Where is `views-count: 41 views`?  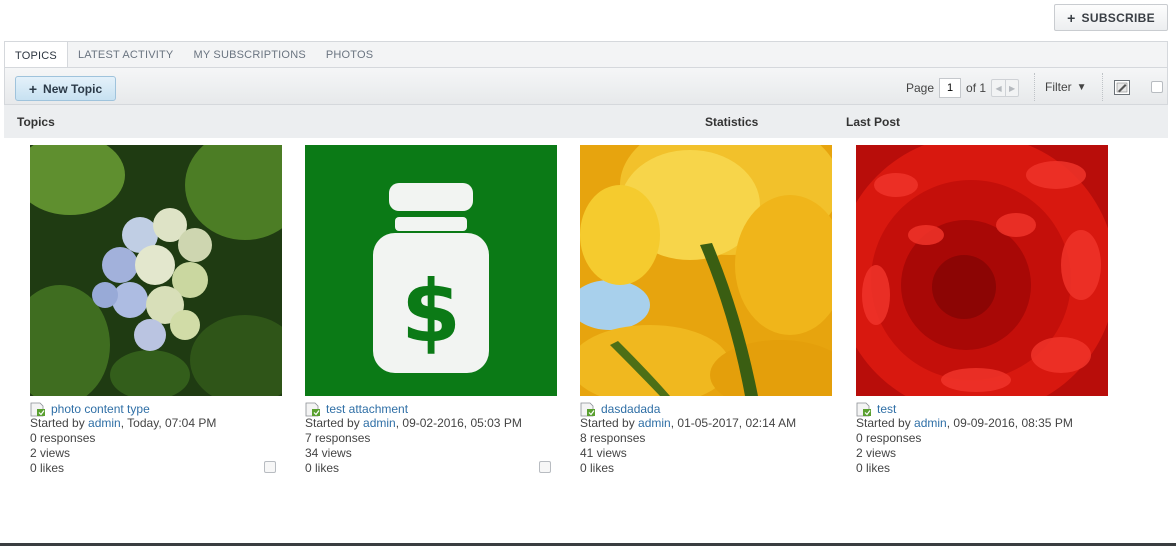
views-count: 41 views is located at coordinates (603, 453).